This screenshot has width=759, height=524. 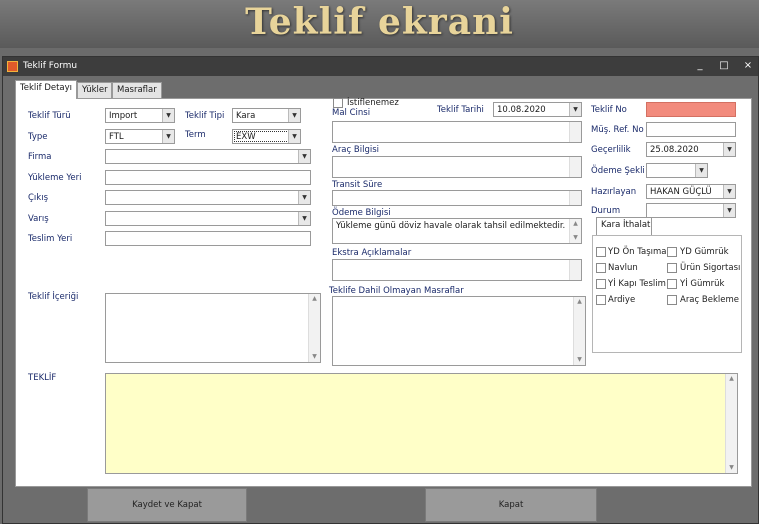 What do you see at coordinates (123, 116) in the screenshot?
I see `teklif-turu-value: Import` at bounding box center [123, 116].